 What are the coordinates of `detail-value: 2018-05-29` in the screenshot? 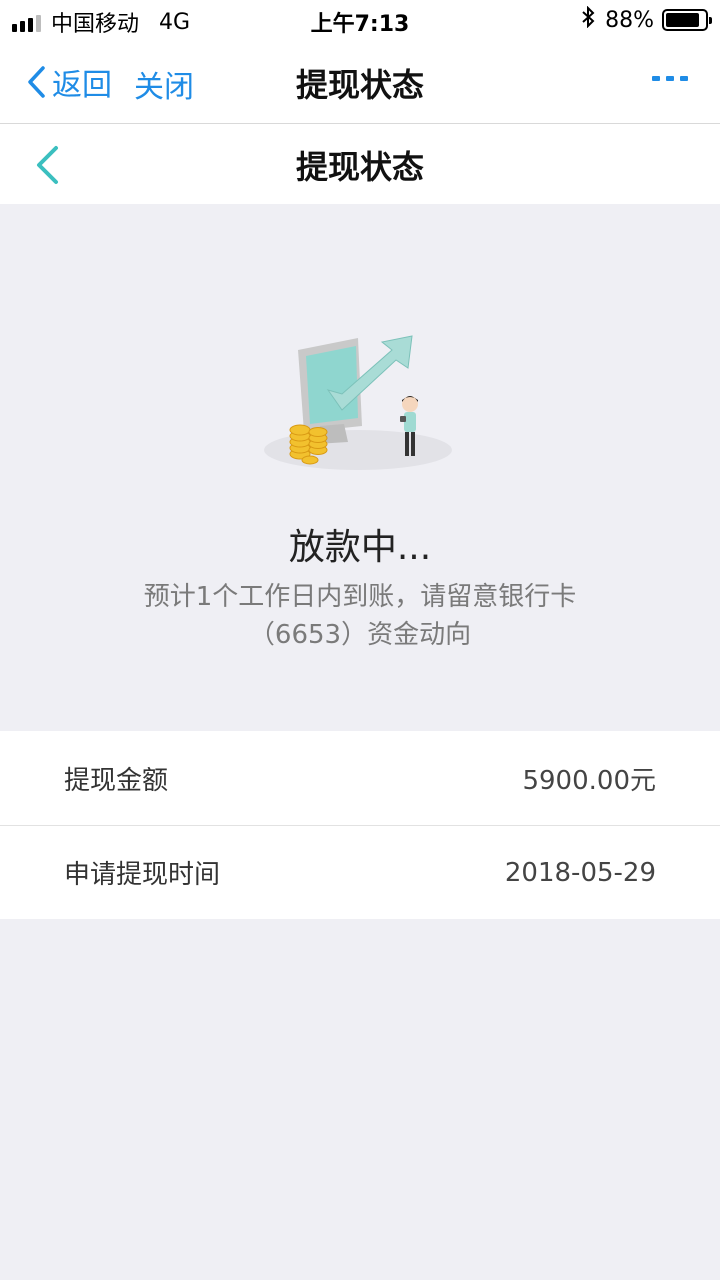 It's located at (580, 872).